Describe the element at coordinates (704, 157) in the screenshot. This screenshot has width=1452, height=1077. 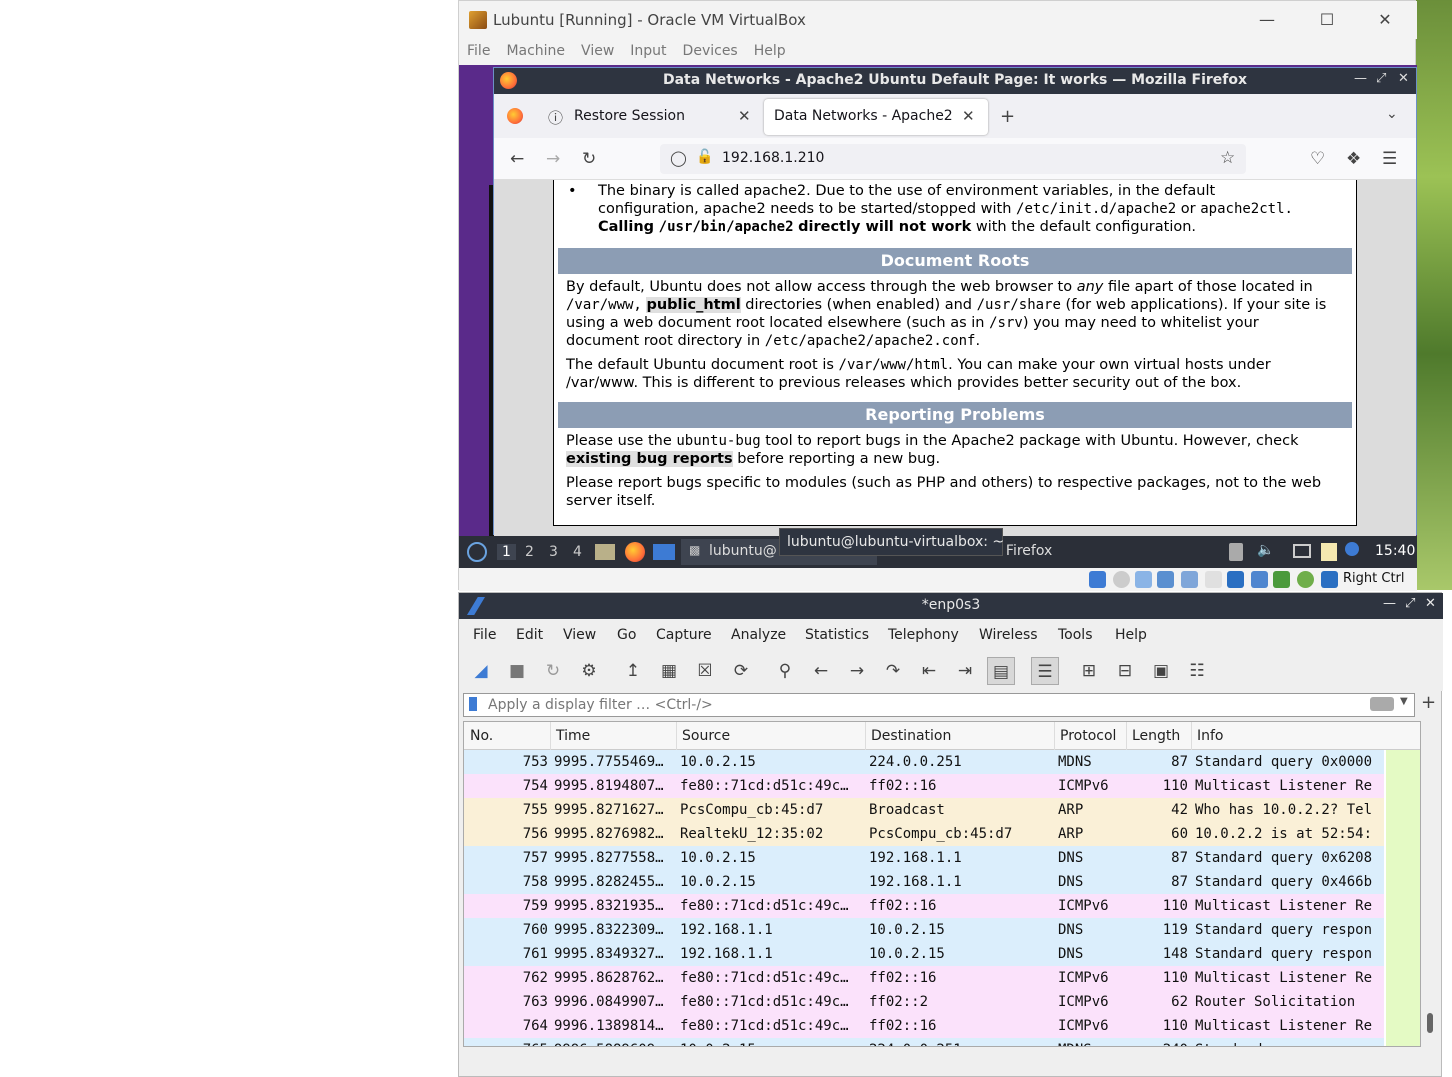
I see `insecure-lock-icon: 🔓` at that location.